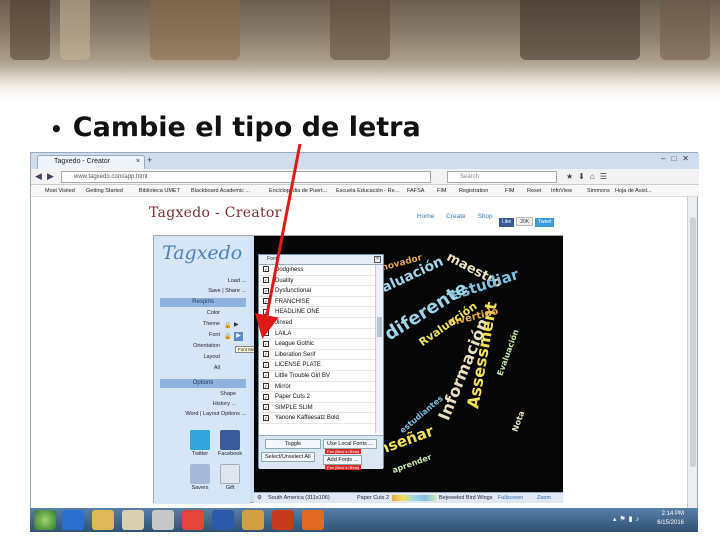 This screenshot has width=720, height=540. What do you see at coordinates (318, 376) in the screenshot?
I see `font-list-item: ✓ Little Trouble Girl BV` at bounding box center [318, 376].